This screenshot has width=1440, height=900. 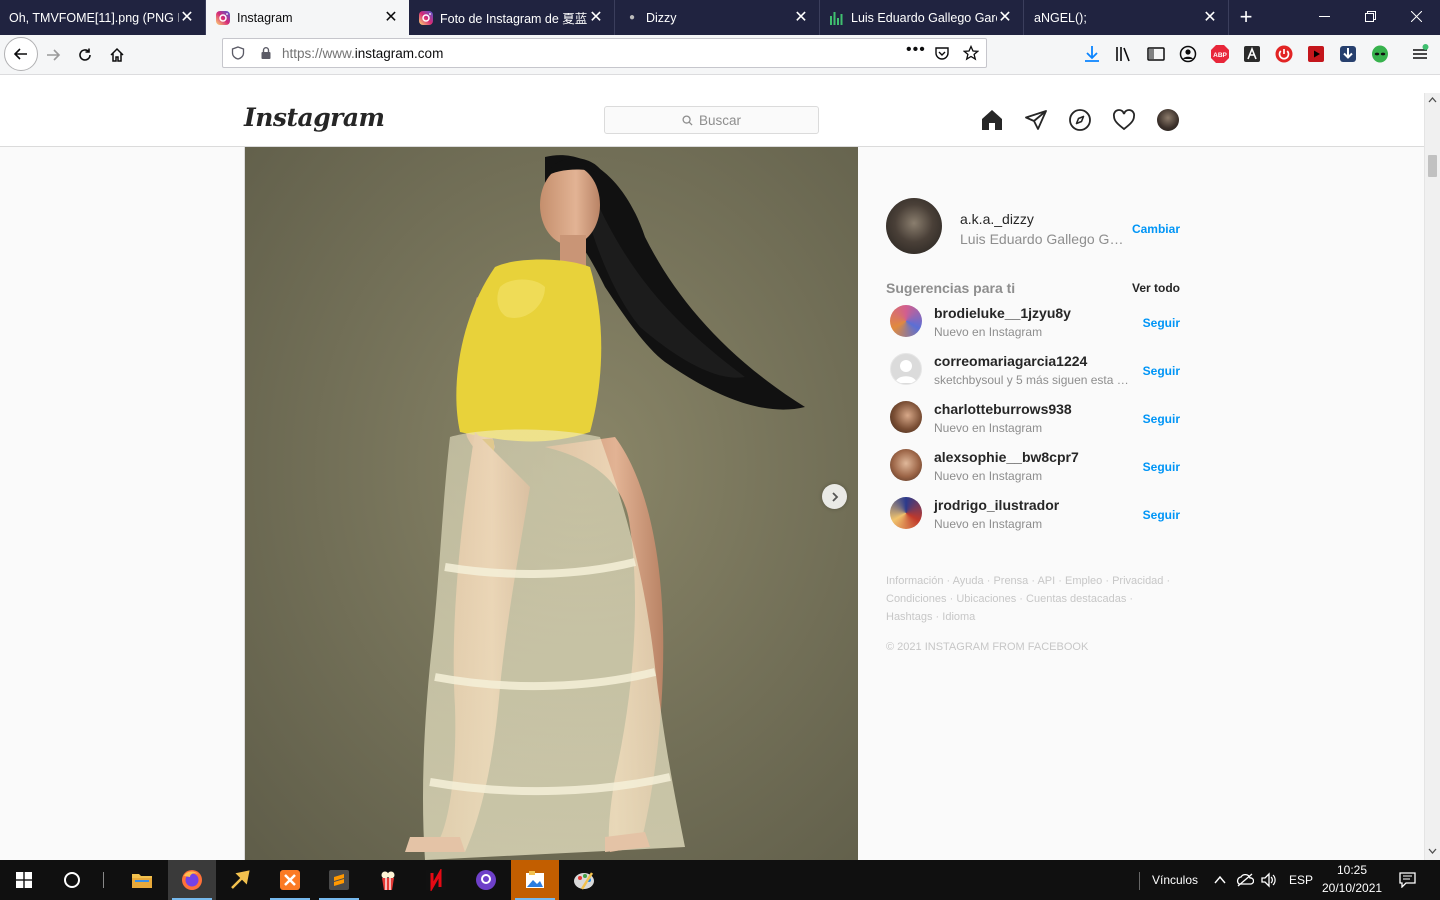 I want to click on forward-button, so click(x=53, y=55).